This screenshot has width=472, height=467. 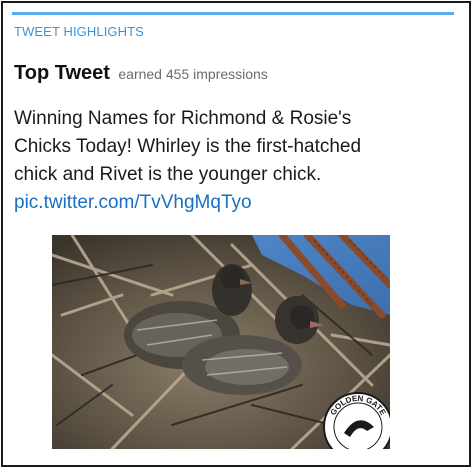 What do you see at coordinates (168, 174) in the screenshot?
I see `tweet-line: chick and Rivet is the younger chick.` at bounding box center [168, 174].